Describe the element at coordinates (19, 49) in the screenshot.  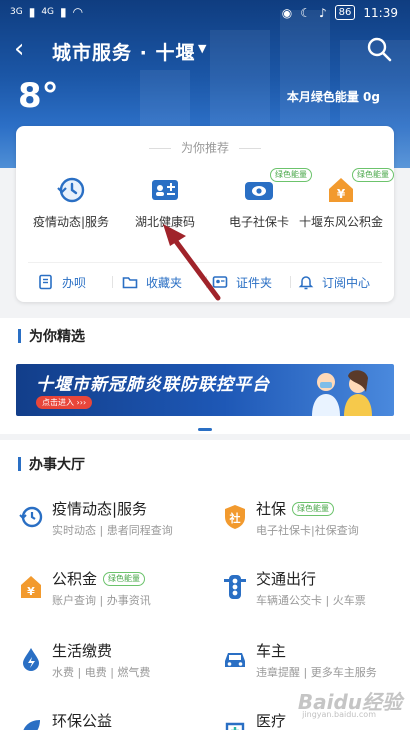
I see `back-arrow-icon: ‹` at that location.